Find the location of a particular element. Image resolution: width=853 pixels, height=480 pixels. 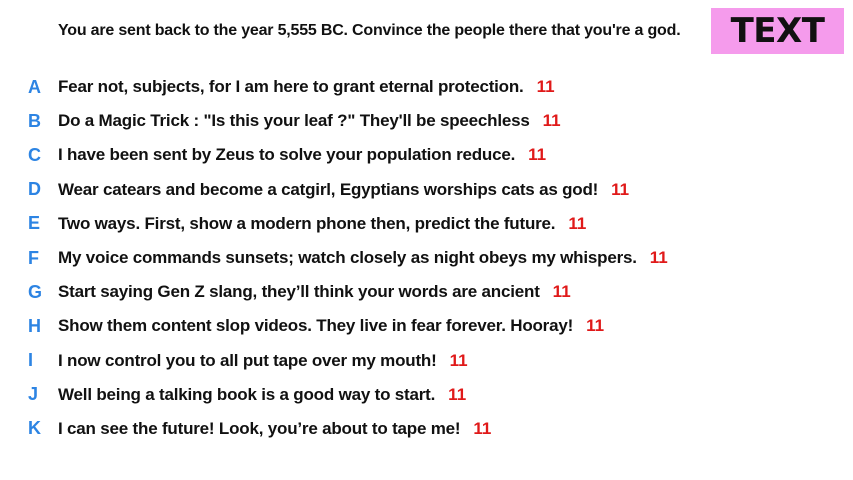

answer-letter: F is located at coordinates (33, 257).